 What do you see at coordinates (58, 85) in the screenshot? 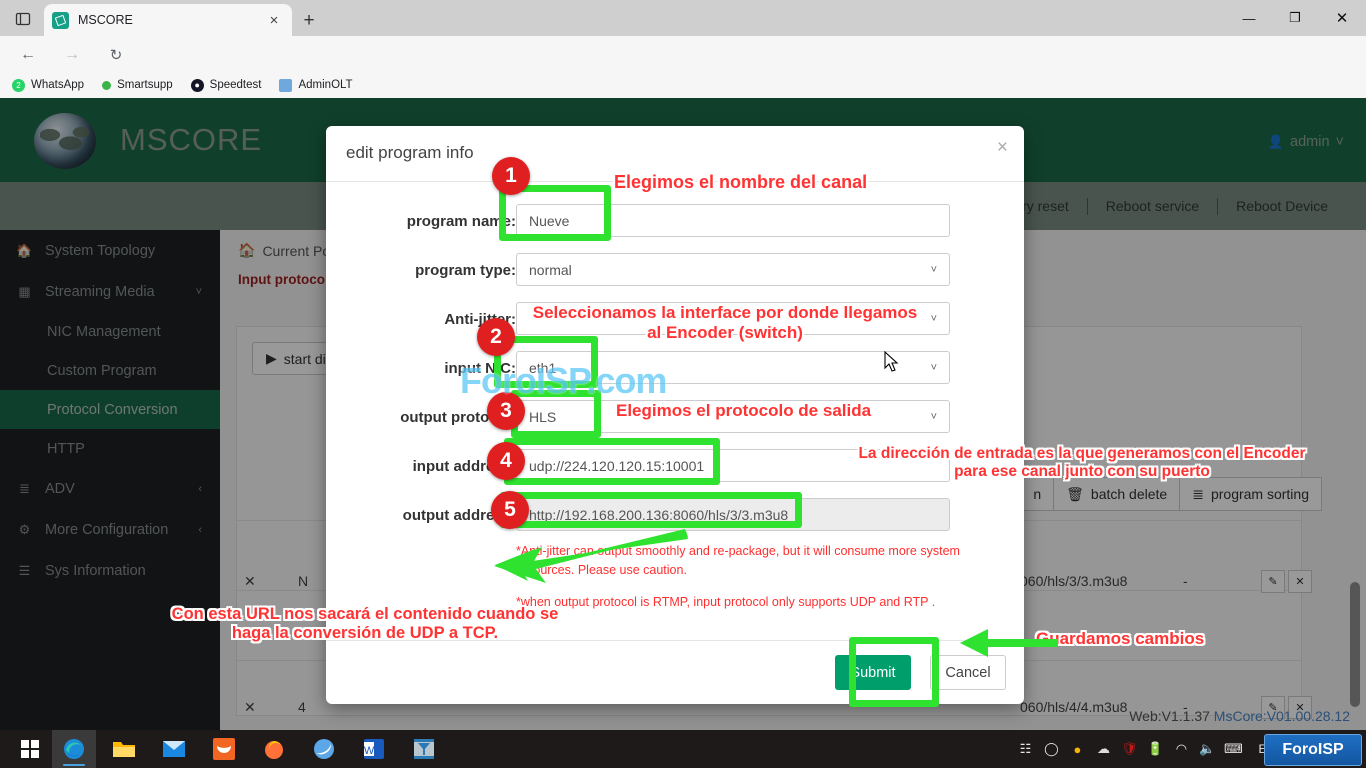
I see `bookmark-label: WhatsApp` at bounding box center [58, 85].